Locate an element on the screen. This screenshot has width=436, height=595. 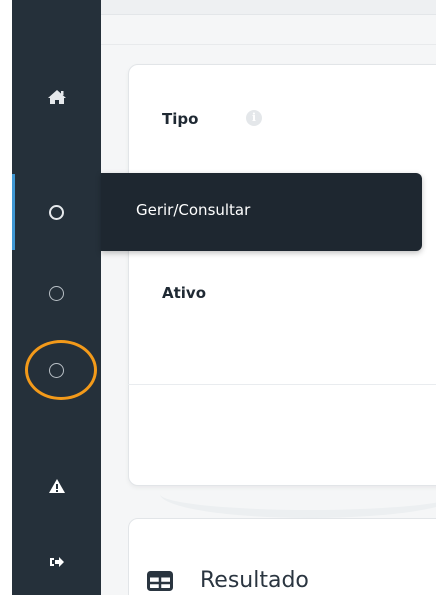
top-bar is located at coordinates (268, 7).